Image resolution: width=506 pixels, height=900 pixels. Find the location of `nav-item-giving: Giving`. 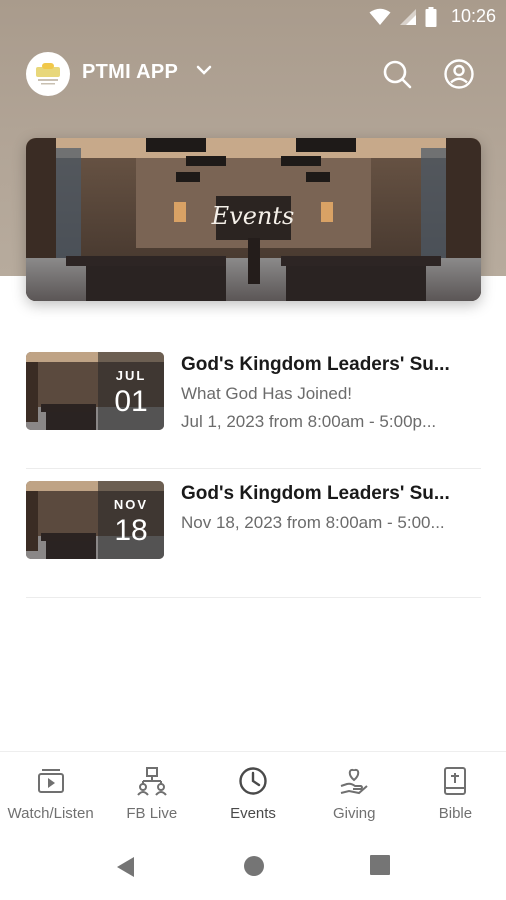

nav-item-giving: Giving is located at coordinates (354, 792).